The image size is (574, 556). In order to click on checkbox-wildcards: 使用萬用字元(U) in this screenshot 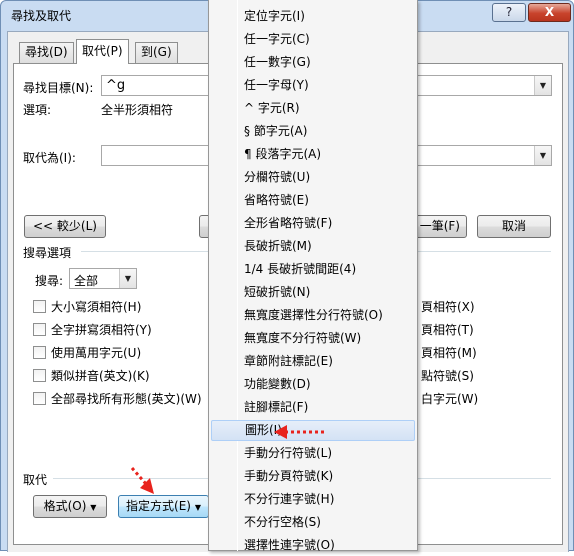, I will do `click(87, 352)`.